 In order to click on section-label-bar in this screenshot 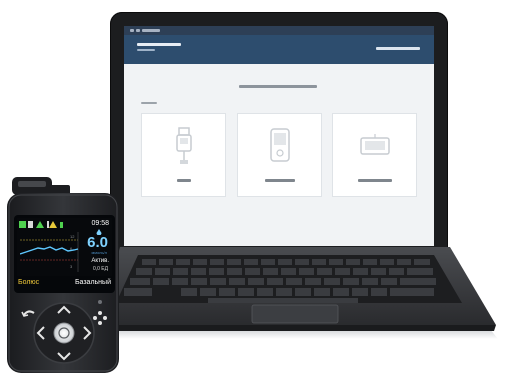, I will do `click(149, 103)`.